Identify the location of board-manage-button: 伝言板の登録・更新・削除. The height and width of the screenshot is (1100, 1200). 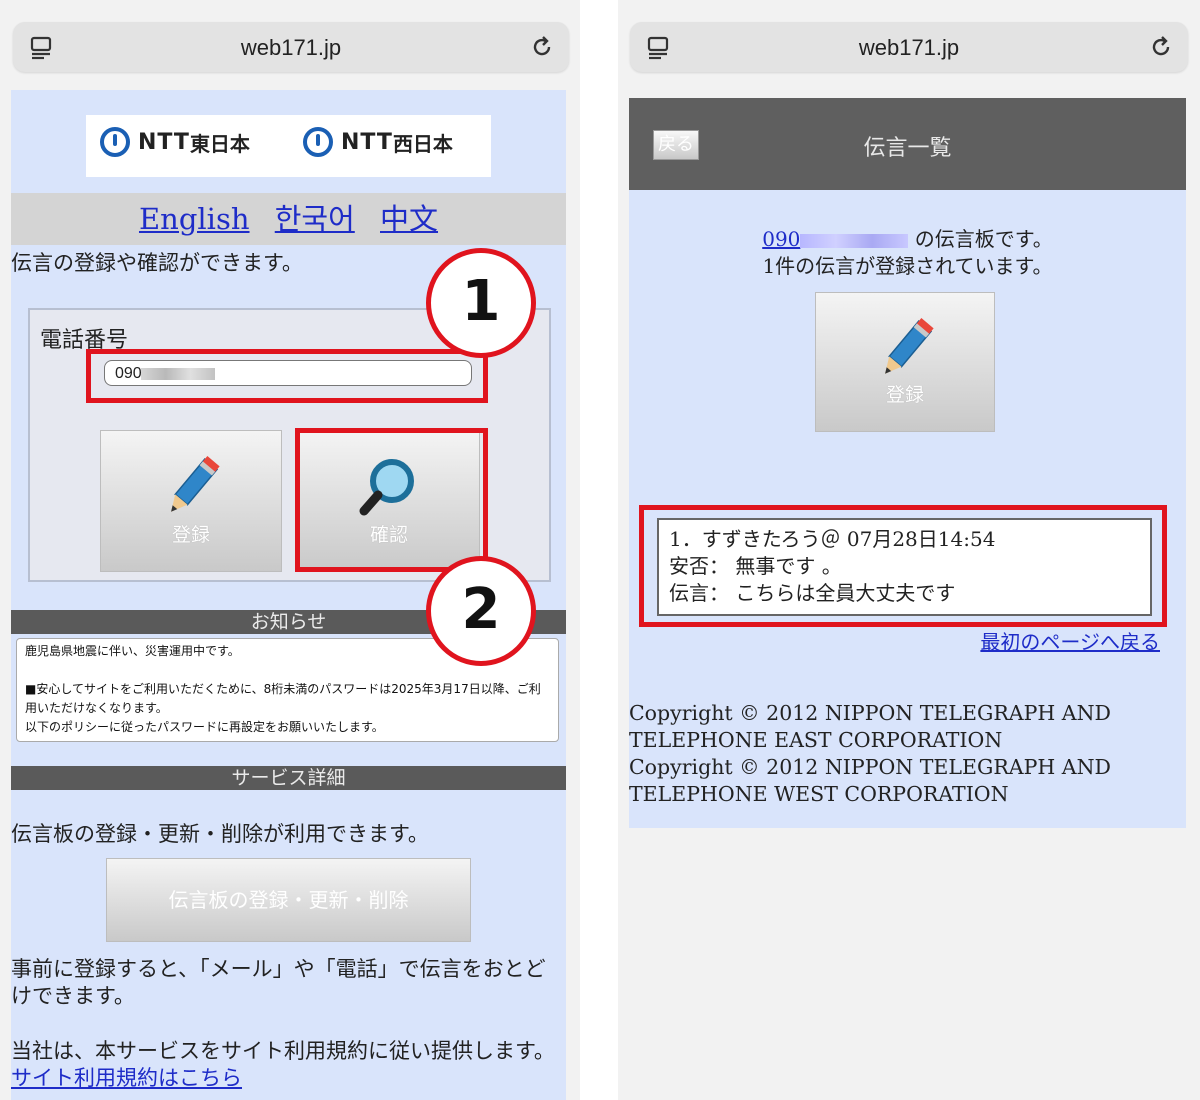
(288, 900).